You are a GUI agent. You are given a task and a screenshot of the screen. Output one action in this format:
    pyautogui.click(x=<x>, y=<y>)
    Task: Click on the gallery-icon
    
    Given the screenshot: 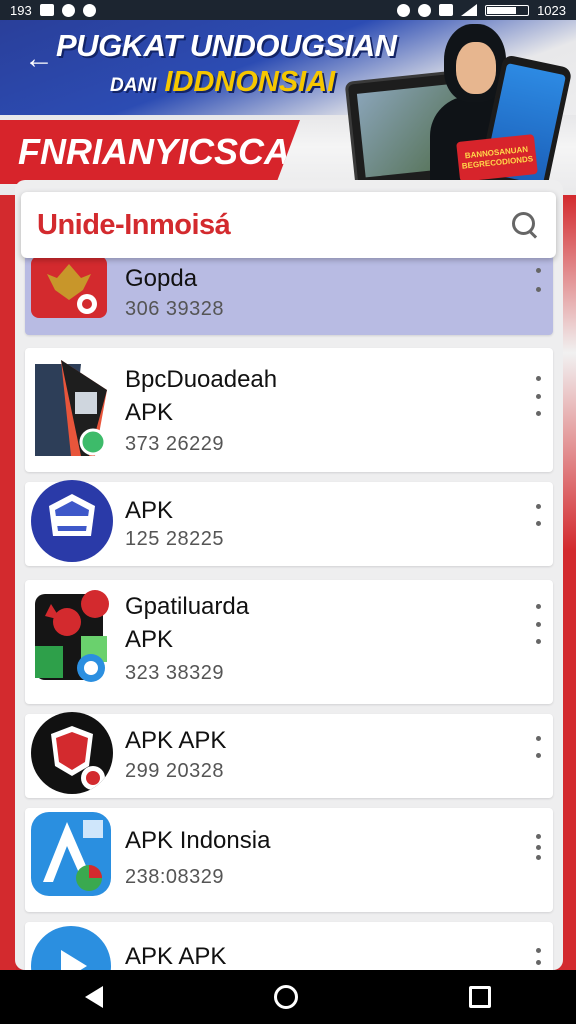 What is the action you would take?
    pyautogui.click(x=46, y=10)
    